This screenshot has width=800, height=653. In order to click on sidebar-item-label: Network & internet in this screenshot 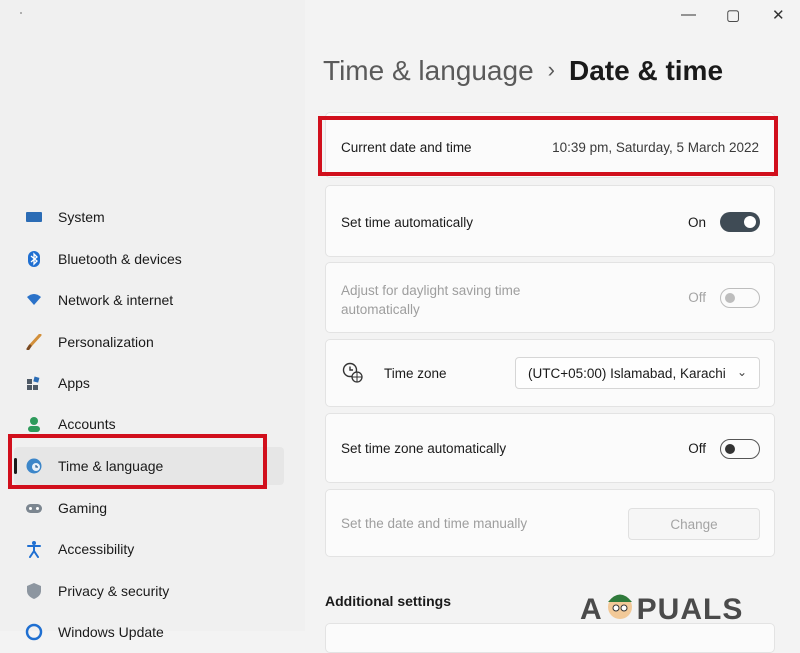, I will do `click(116, 300)`.